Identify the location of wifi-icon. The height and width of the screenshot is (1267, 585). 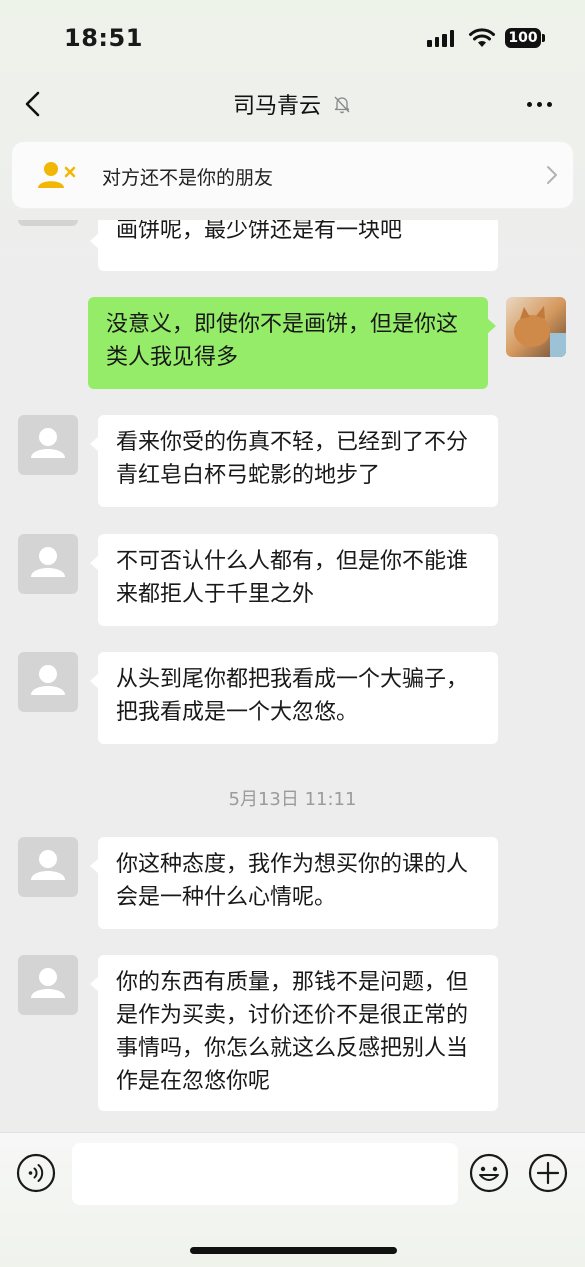
(482, 37).